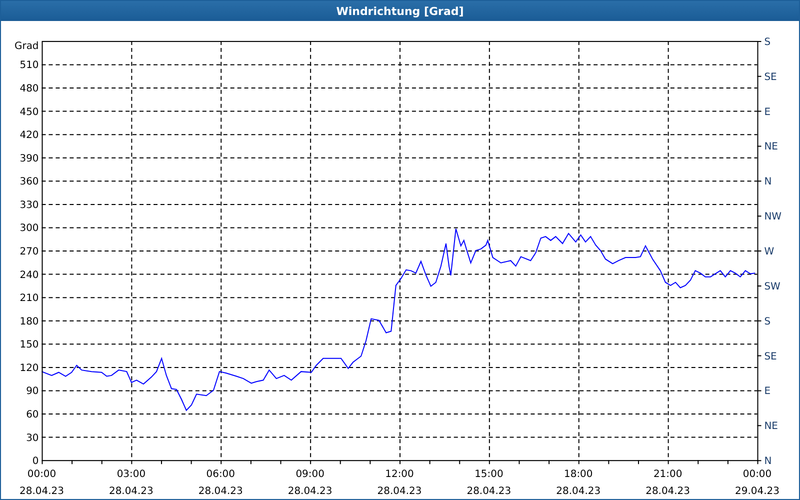 This screenshot has height=500, width=800. Describe the element at coordinates (310, 474) in the screenshot. I see `x-tick-label: 09:00` at that location.